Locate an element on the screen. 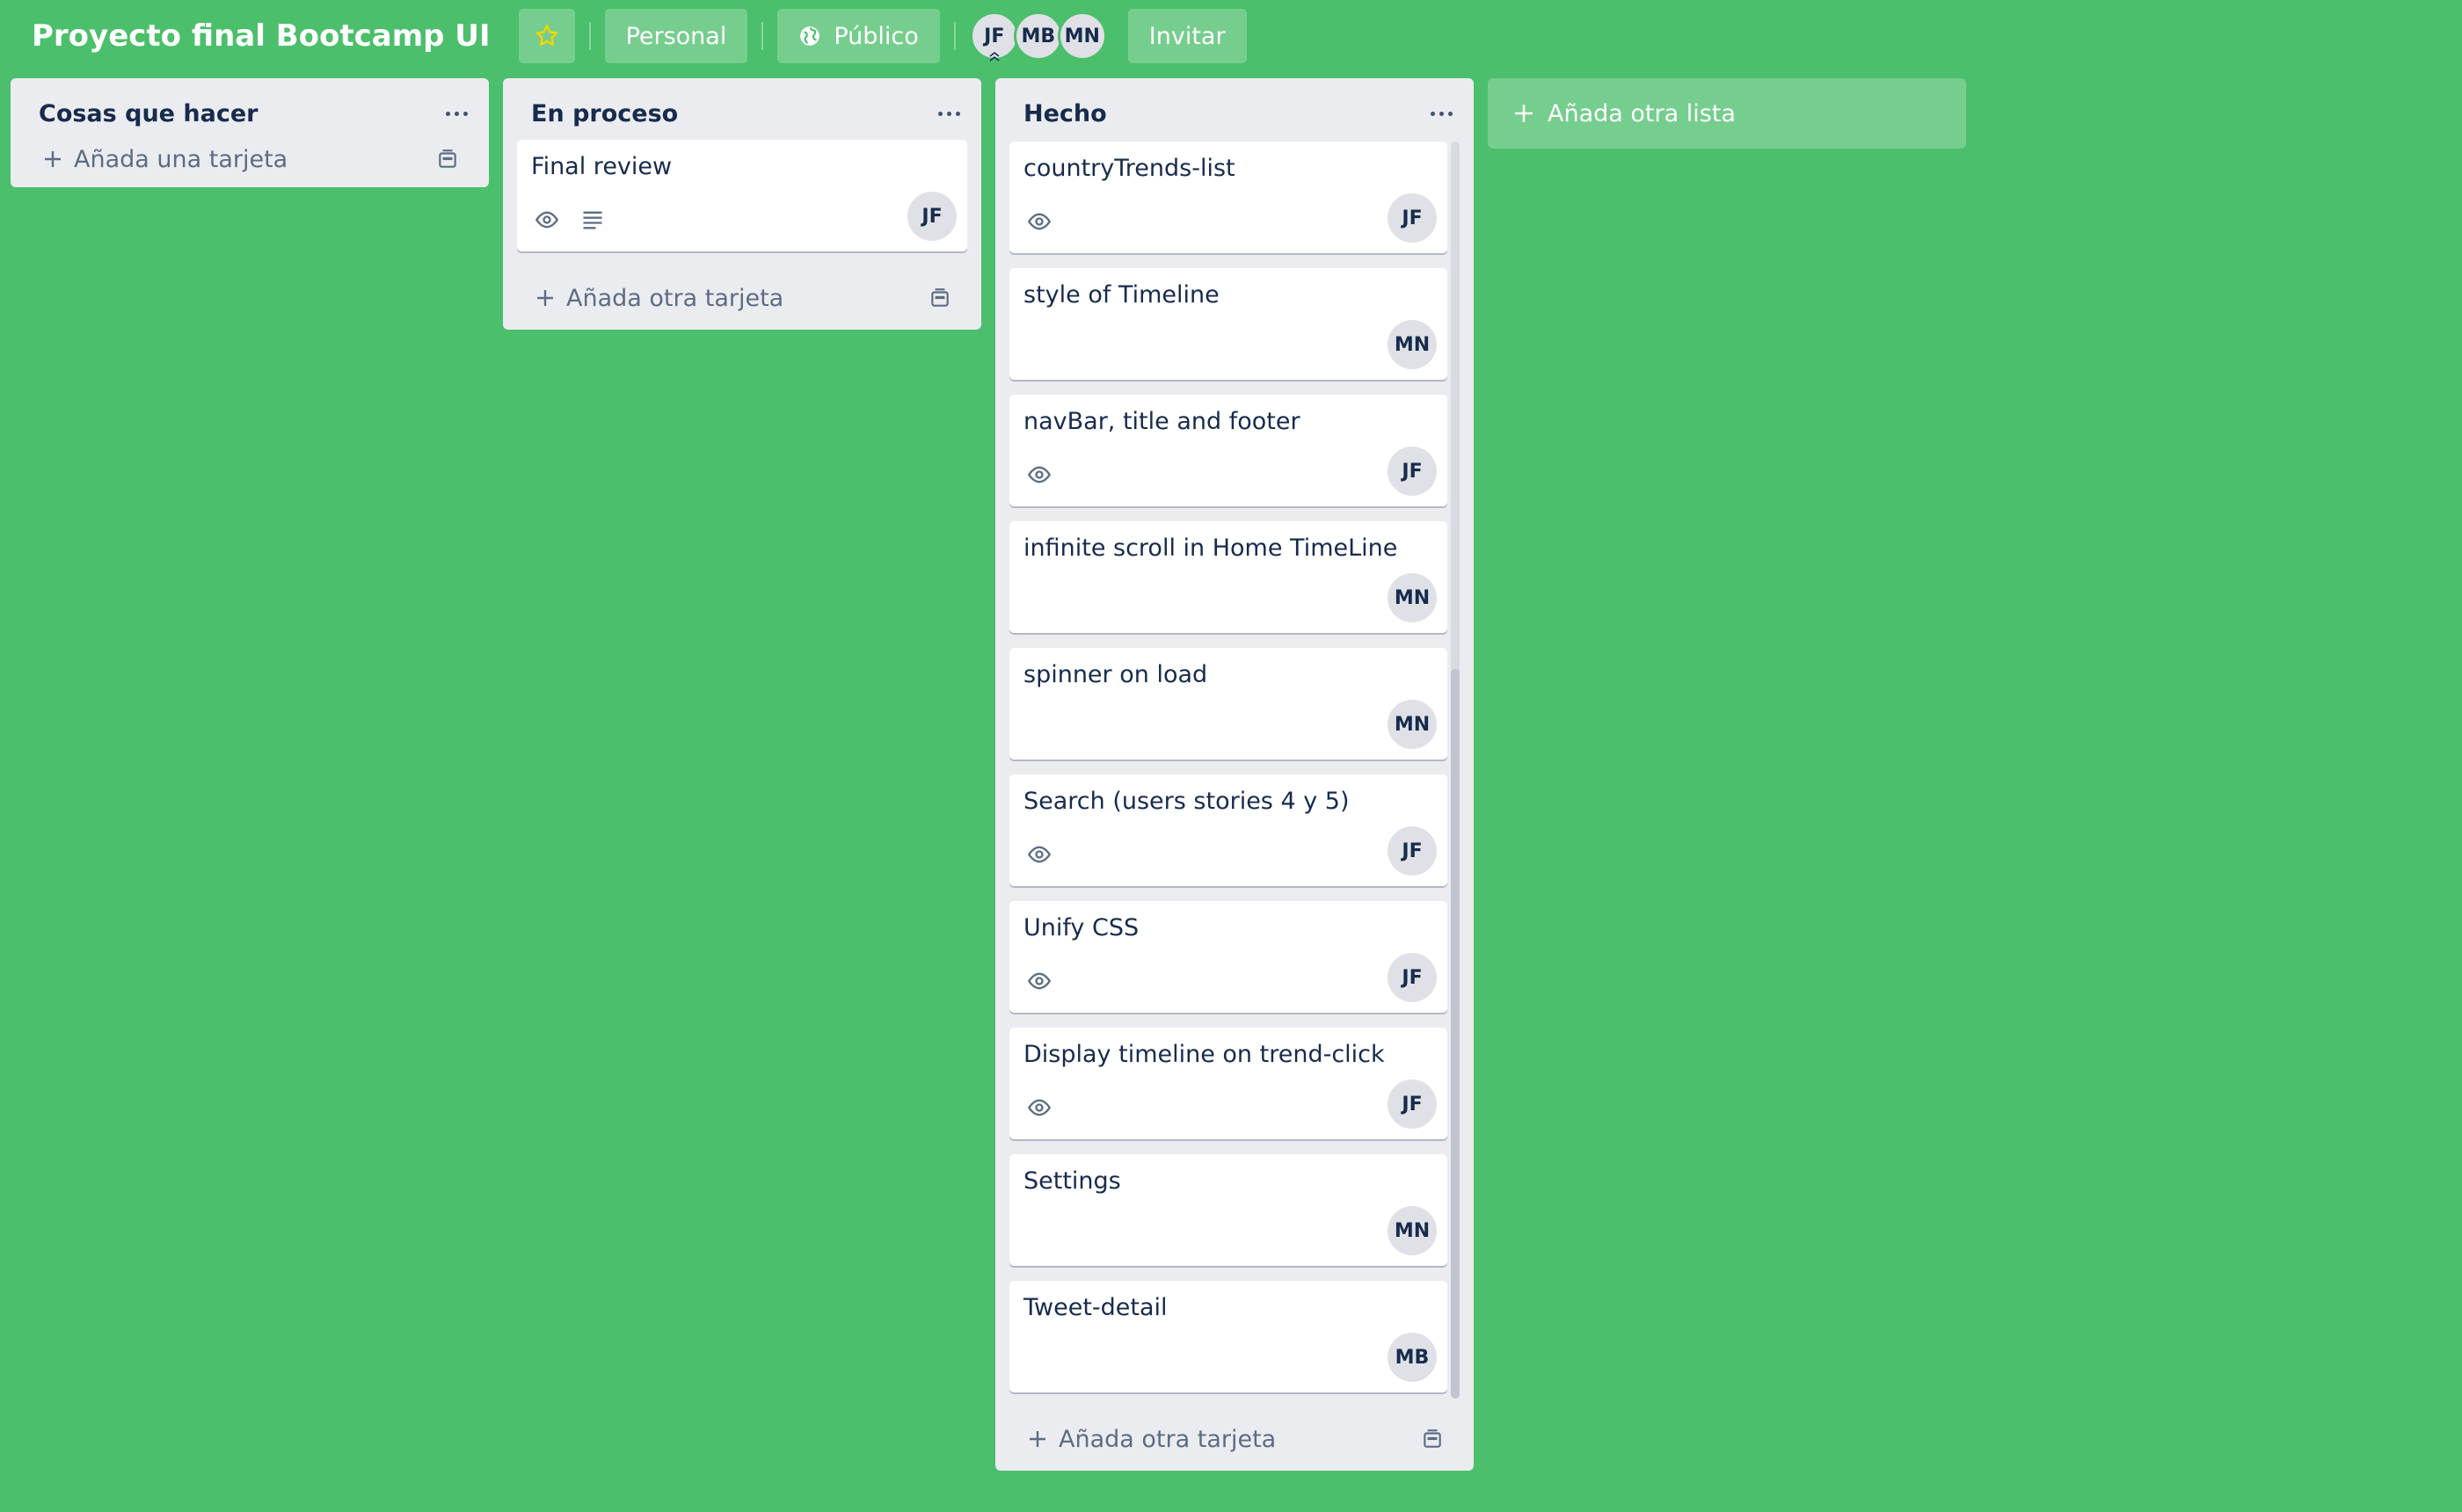  admin-chevron-icon is located at coordinates (994, 56).